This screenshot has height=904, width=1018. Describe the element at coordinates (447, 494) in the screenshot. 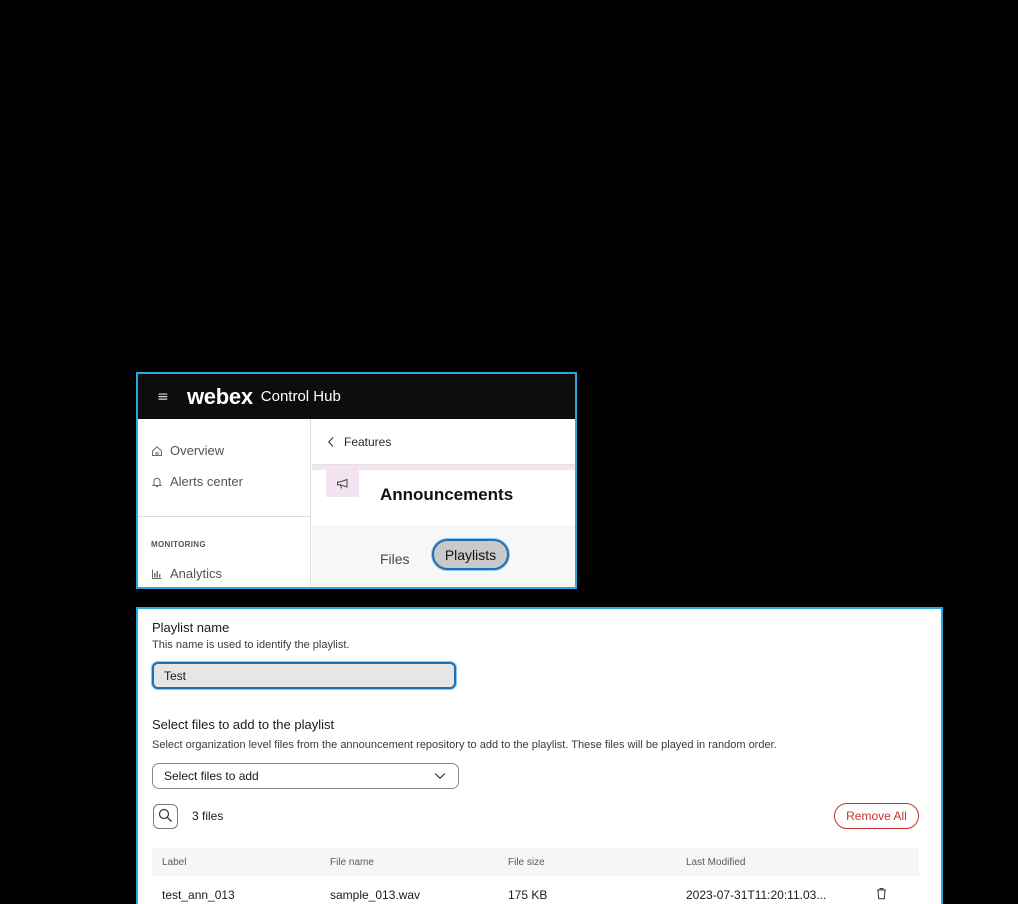

I see `page-title: Announcements` at that location.